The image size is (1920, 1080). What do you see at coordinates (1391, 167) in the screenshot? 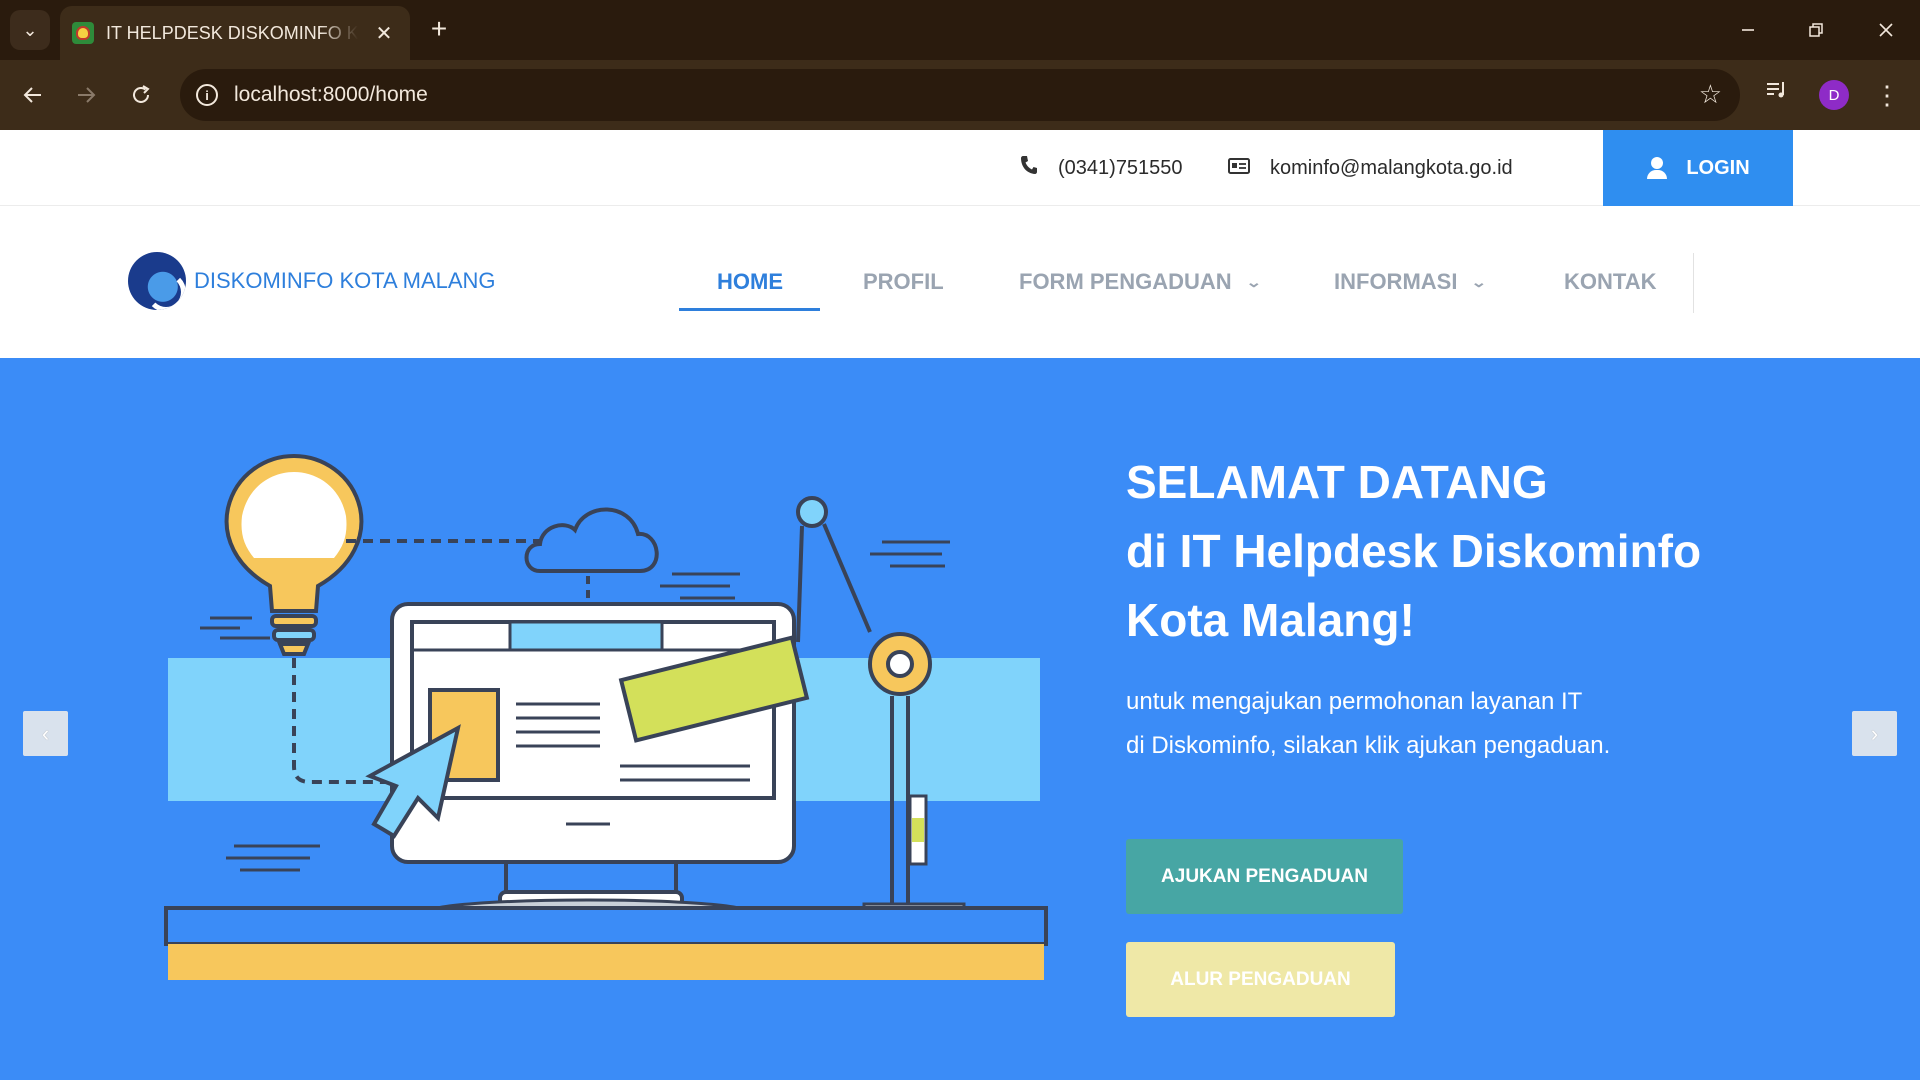
I see `email-address: kominfo@malangkota.go.id` at bounding box center [1391, 167].